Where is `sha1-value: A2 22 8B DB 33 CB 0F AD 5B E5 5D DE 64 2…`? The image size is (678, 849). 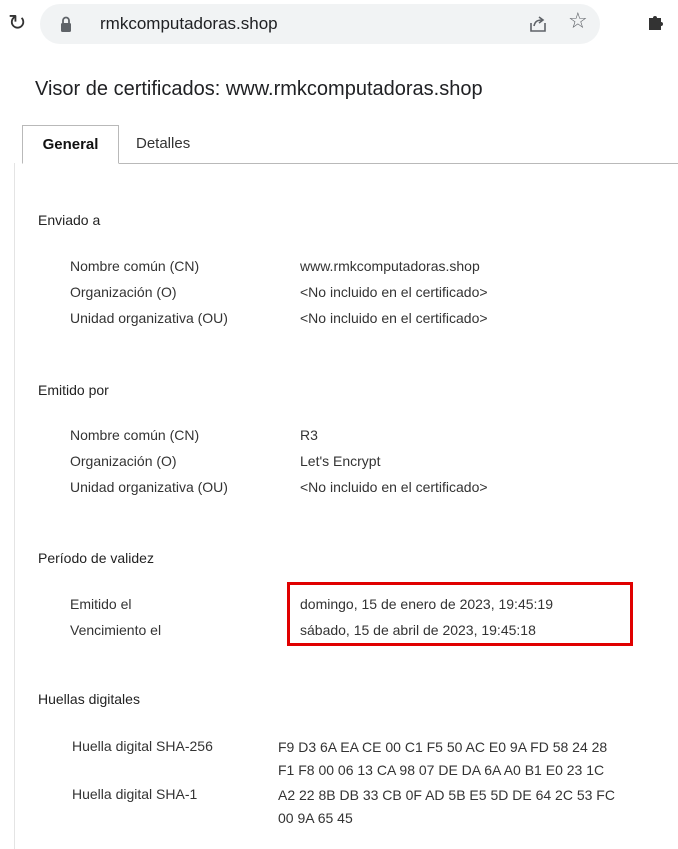
sha1-value: A2 22 8B DB 33 CB 0F AD 5B E5 5D DE 64 2… is located at coordinates (475, 807).